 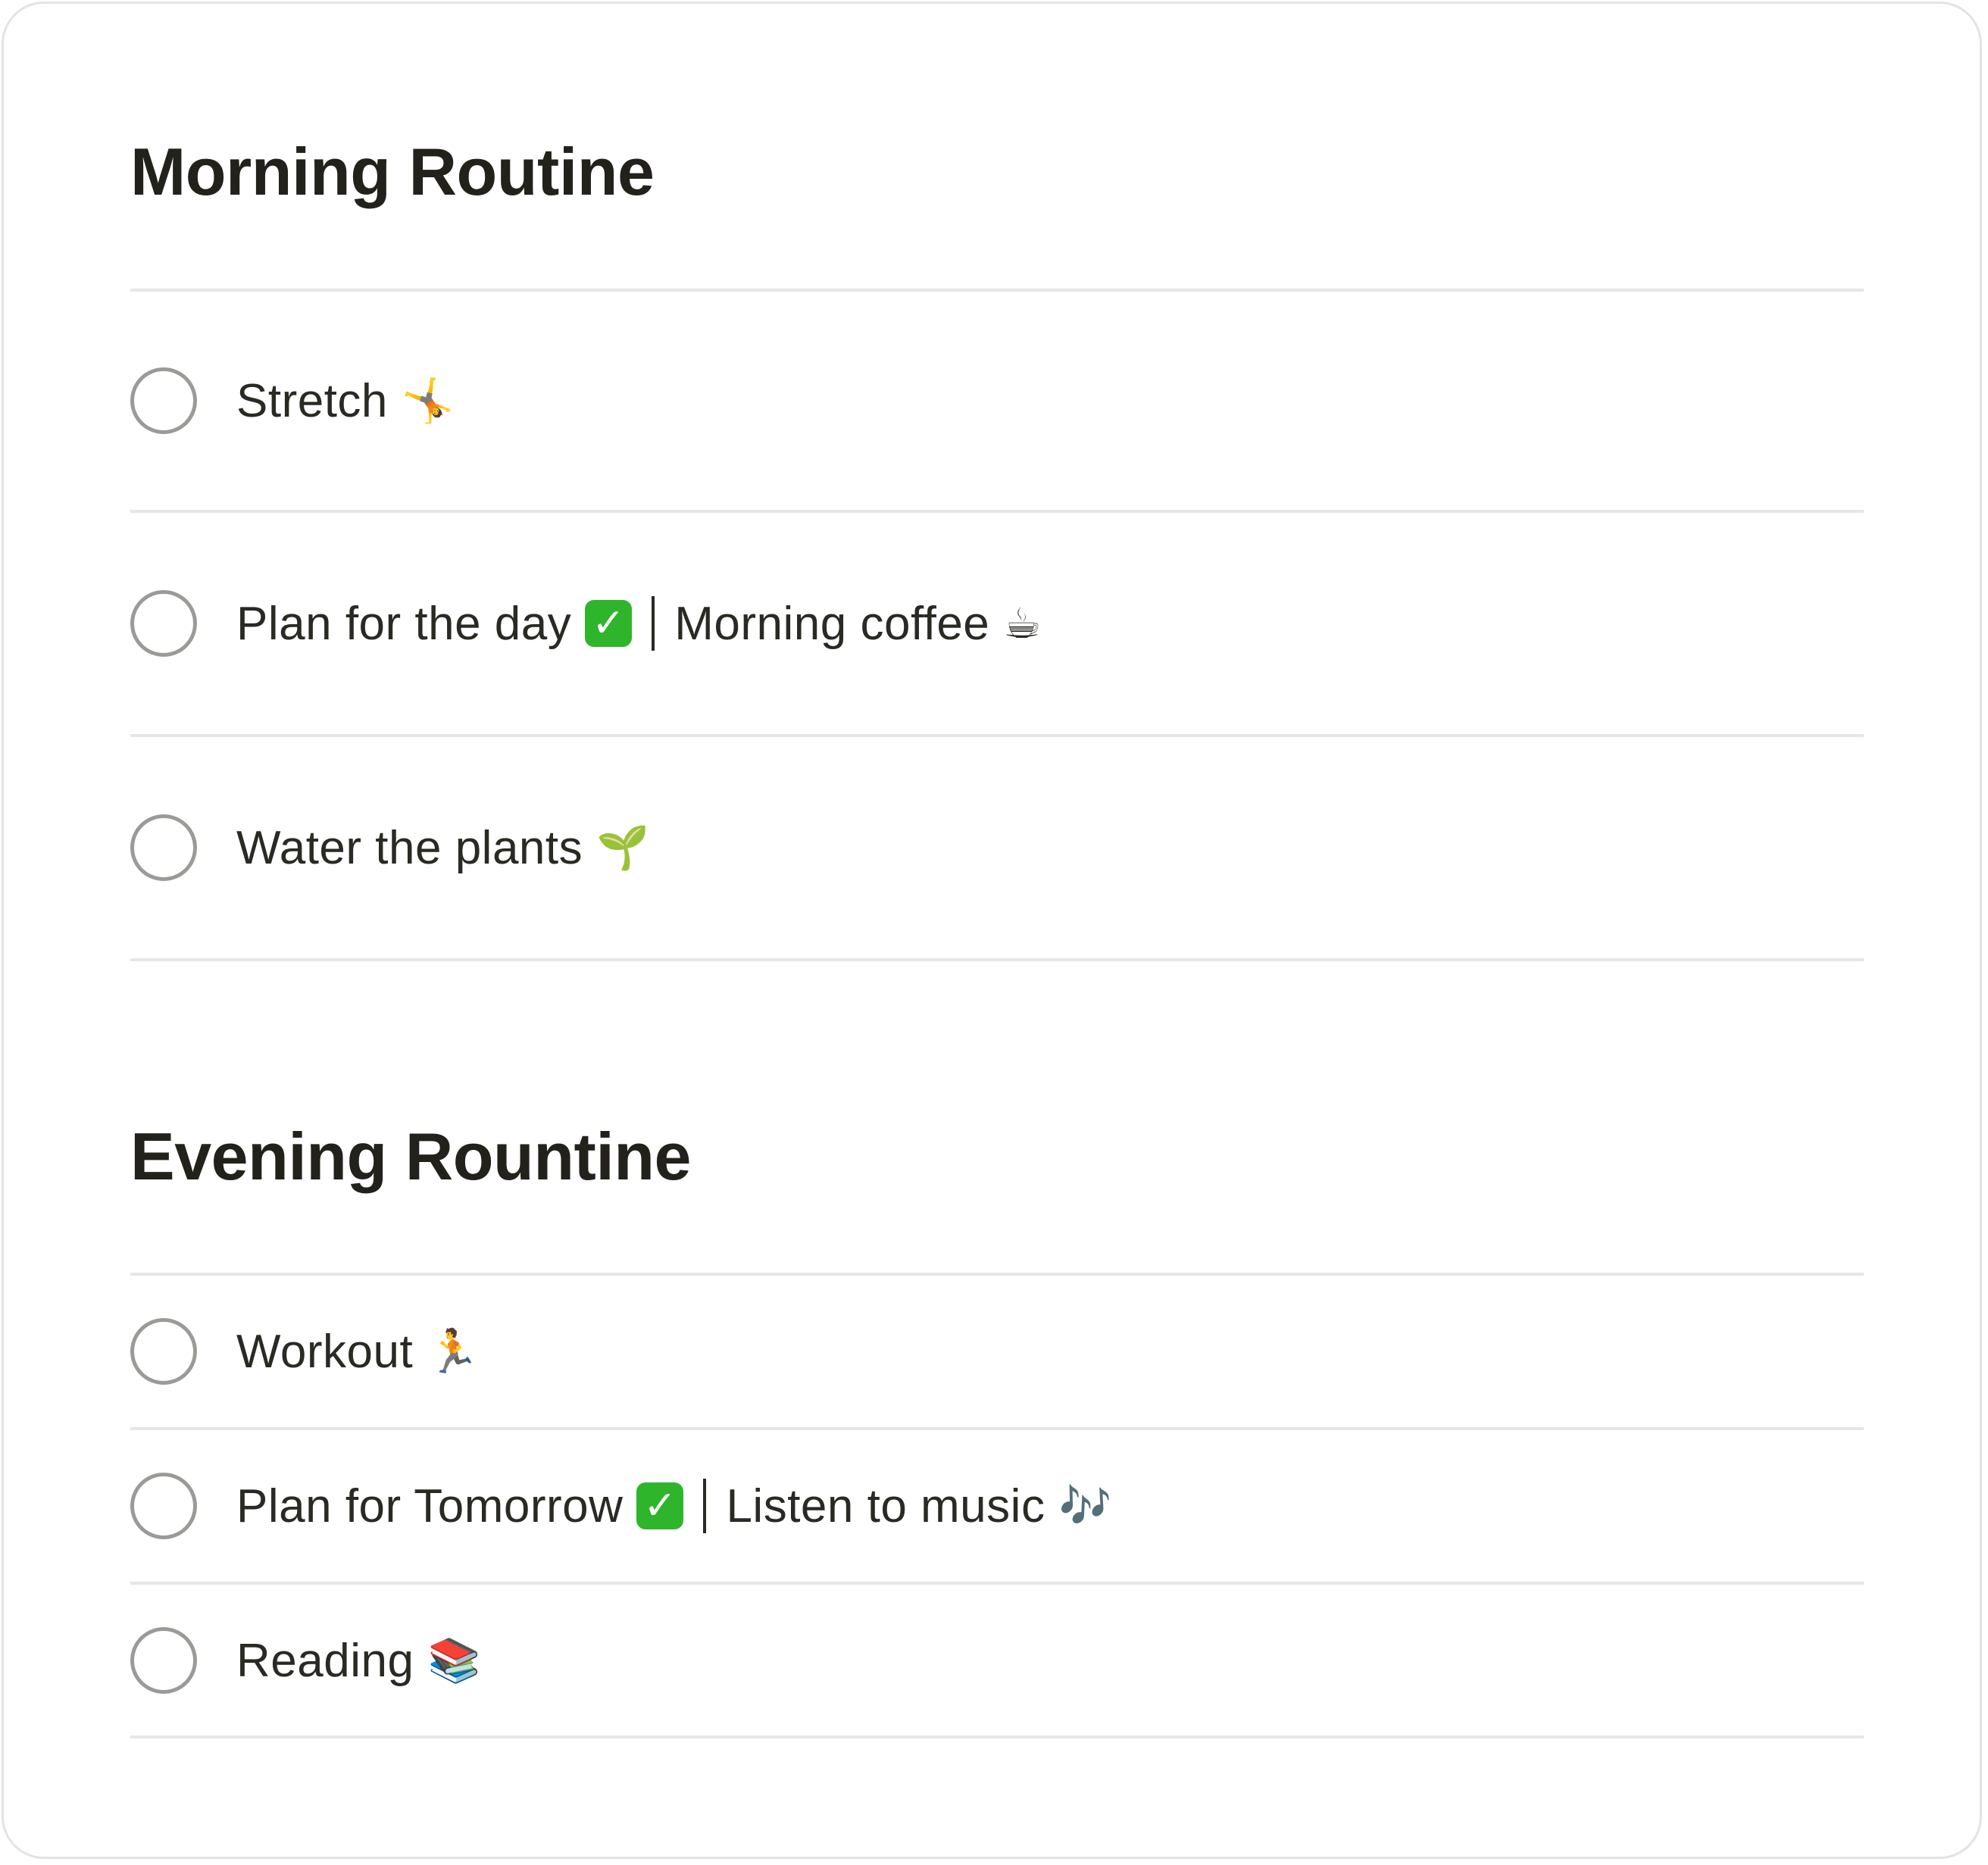 What do you see at coordinates (325, 1660) in the screenshot?
I see `task-text: Reading` at bounding box center [325, 1660].